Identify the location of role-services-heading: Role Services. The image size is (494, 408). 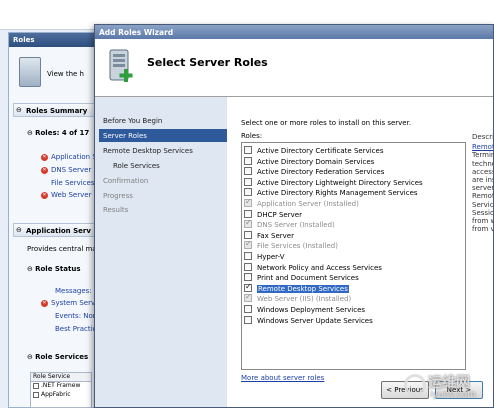
(57, 357).